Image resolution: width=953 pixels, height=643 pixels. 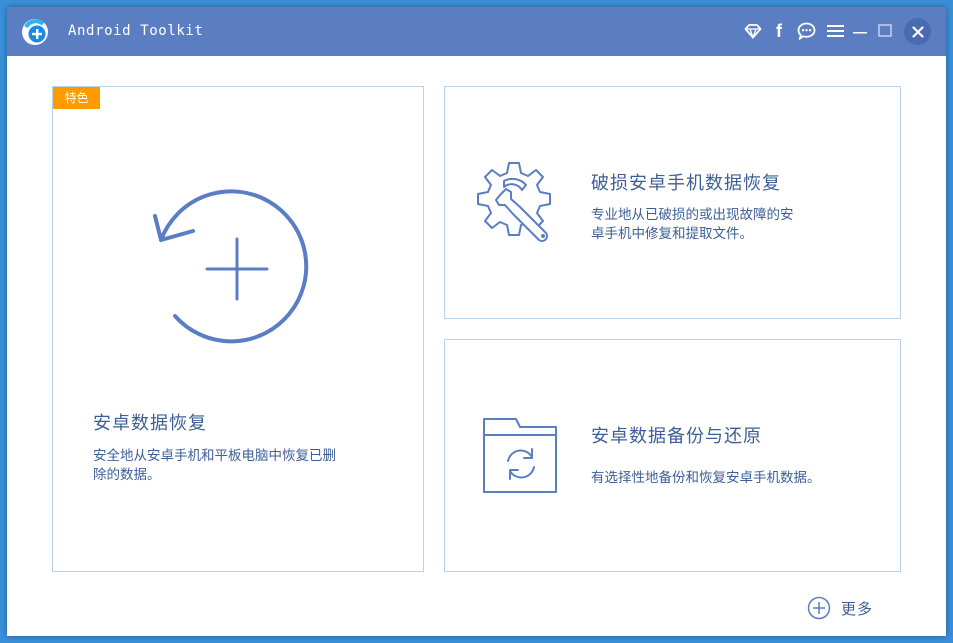 I want to click on plus-circle-icon, so click(x=819, y=608).